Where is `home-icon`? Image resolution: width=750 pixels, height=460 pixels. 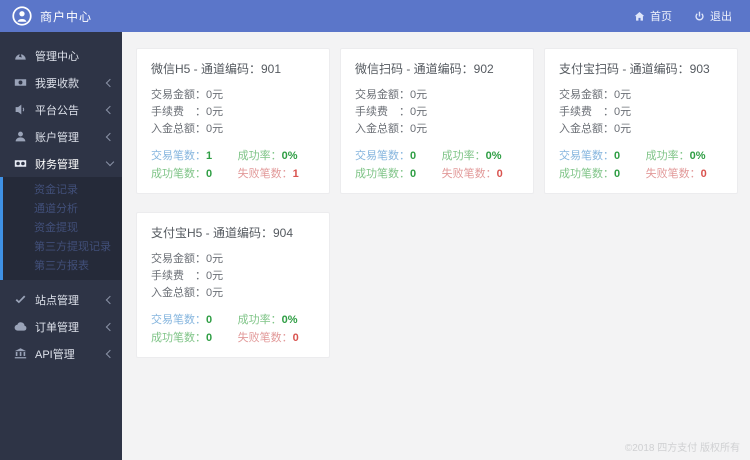 home-icon is located at coordinates (639, 16).